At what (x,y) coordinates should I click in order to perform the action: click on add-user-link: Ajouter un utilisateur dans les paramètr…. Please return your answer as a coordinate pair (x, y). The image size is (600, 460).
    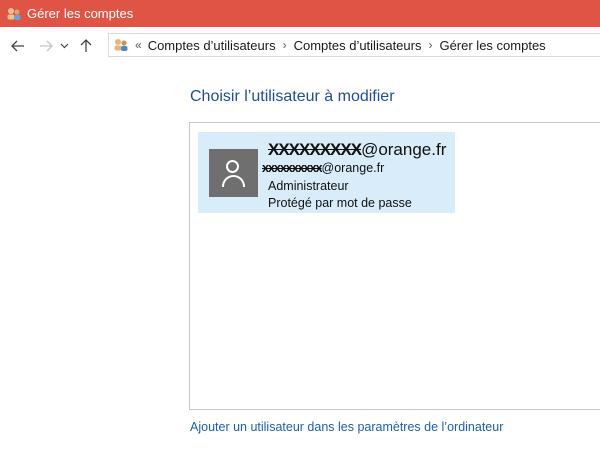
    Looking at the image, I should click on (346, 427).